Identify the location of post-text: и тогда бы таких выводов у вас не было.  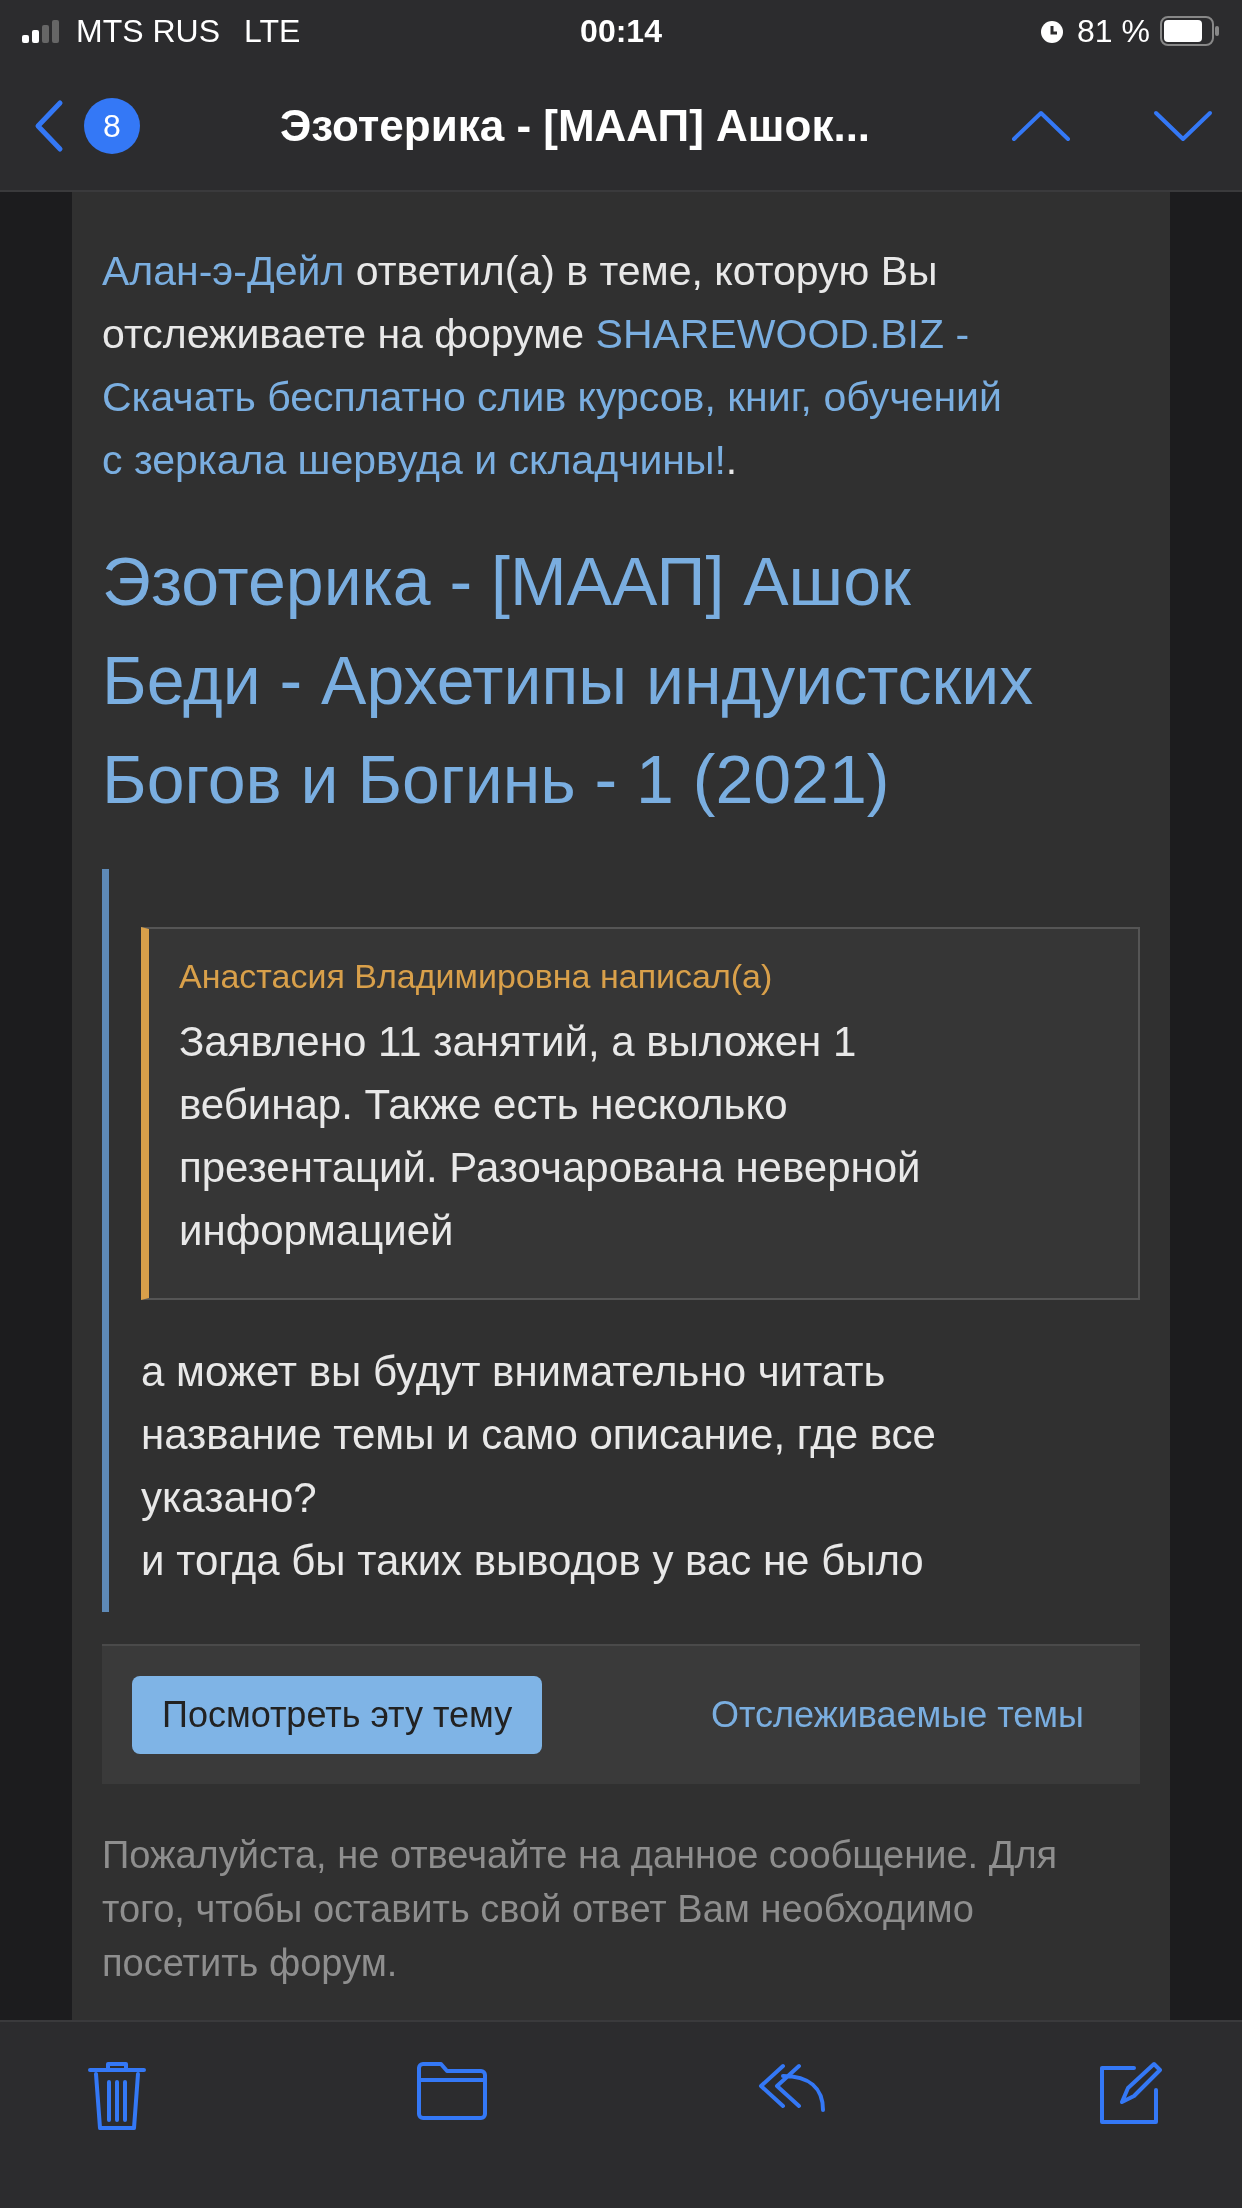
(533, 1561).